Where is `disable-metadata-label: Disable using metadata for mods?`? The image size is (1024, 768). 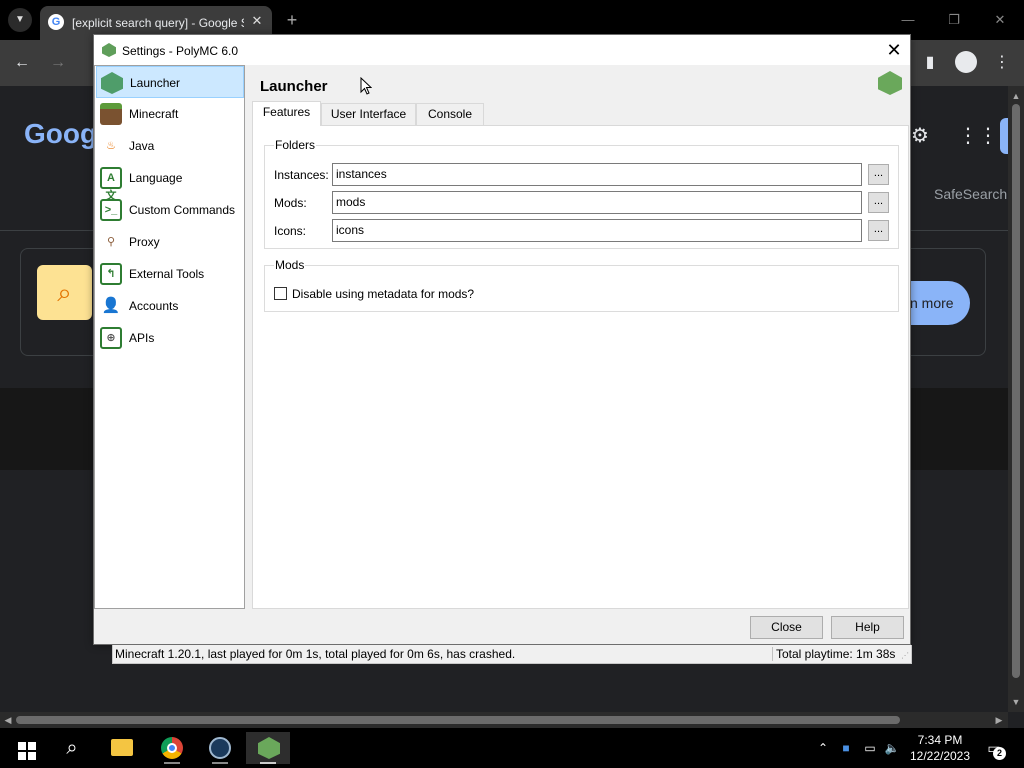 disable-metadata-label: Disable using metadata for mods? is located at coordinates (383, 294).